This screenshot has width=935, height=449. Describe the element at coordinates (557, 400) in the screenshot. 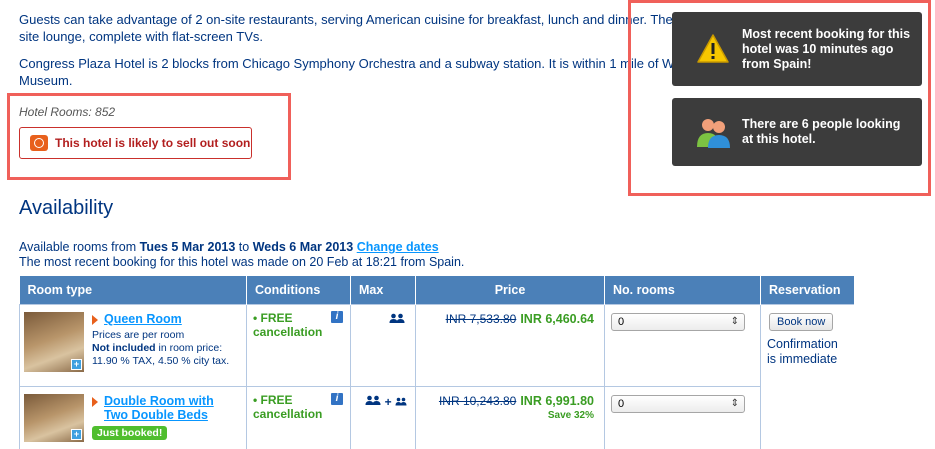

I see `discounted-price: INR 6,991.80` at that location.